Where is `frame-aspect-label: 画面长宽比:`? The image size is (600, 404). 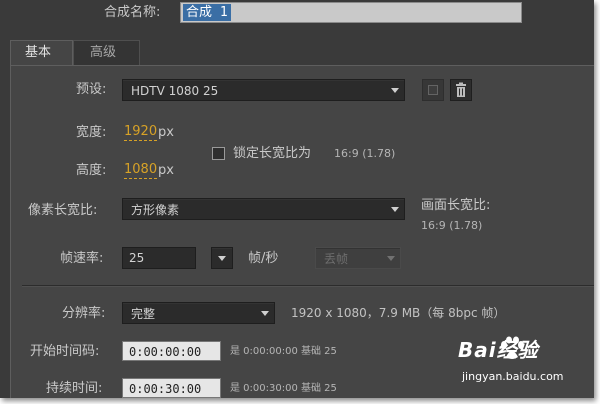 frame-aspect-label: 画面长宽比: is located at coordinates (456, 205).